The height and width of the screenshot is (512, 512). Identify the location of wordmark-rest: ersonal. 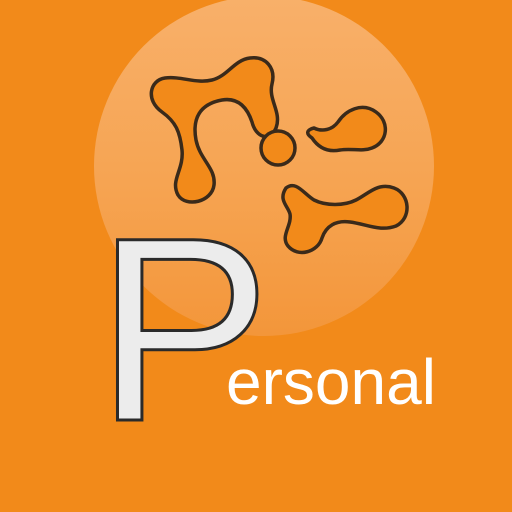
(331, 382).